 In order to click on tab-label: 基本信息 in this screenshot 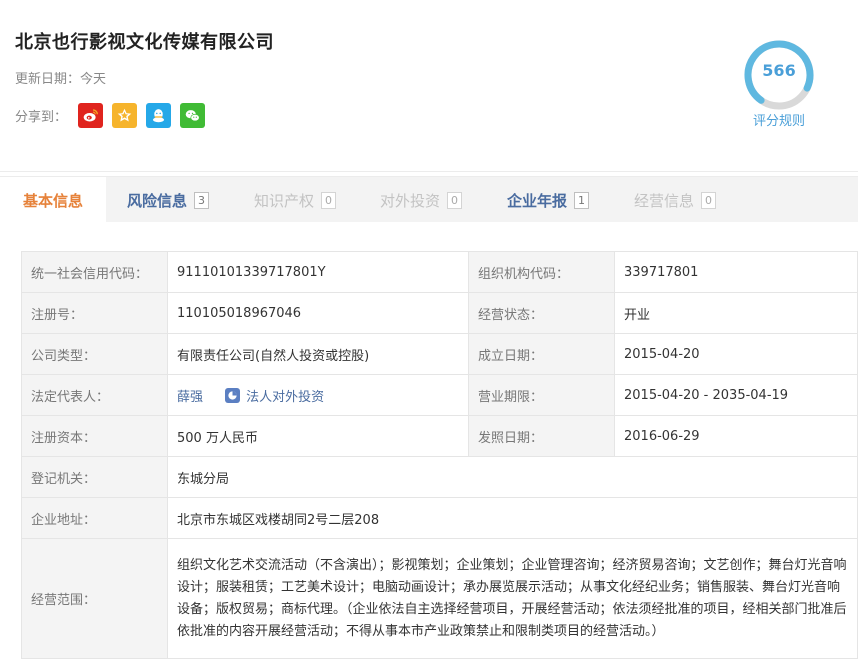, I will do `click(52, 200)`.